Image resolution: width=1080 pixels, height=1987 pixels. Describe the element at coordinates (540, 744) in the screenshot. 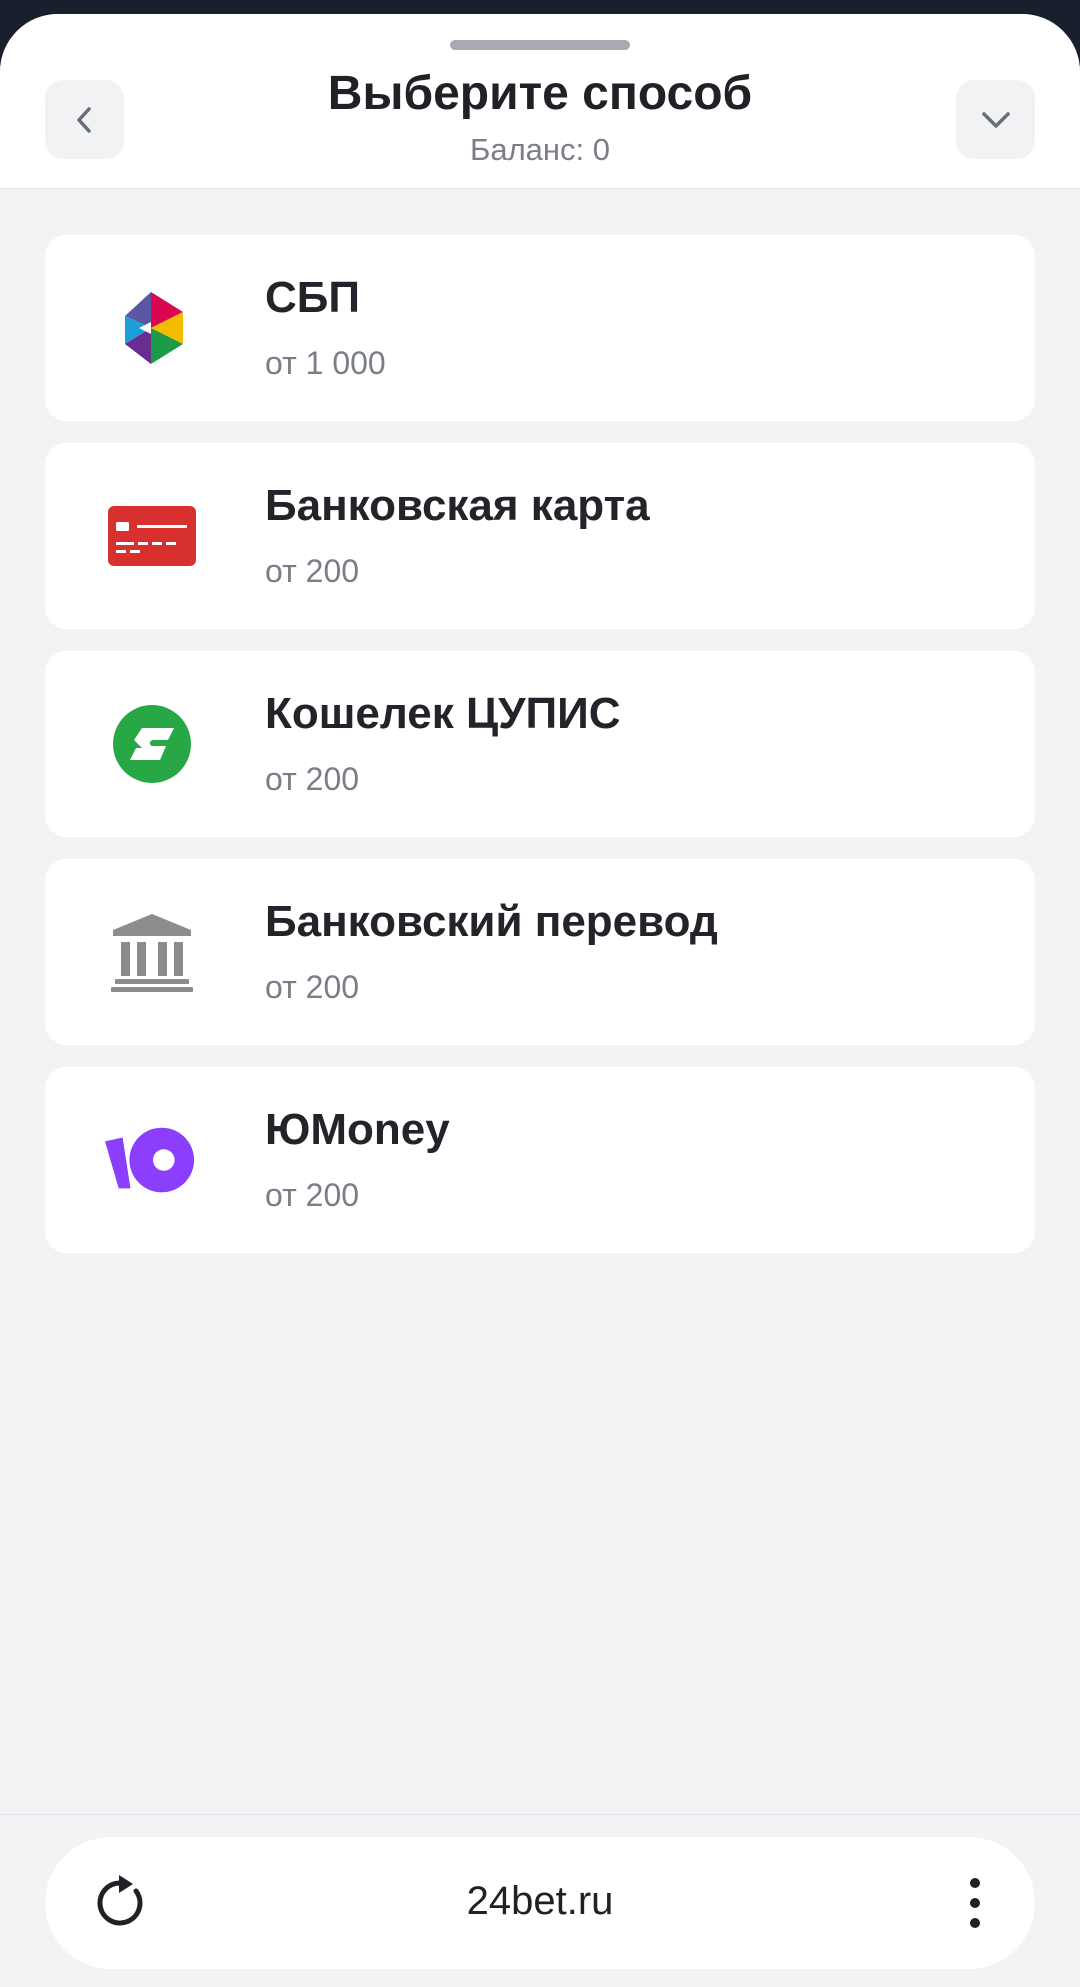

I see `payment-method-cupis: Кошелек ЦУПИС от 200` at that location.